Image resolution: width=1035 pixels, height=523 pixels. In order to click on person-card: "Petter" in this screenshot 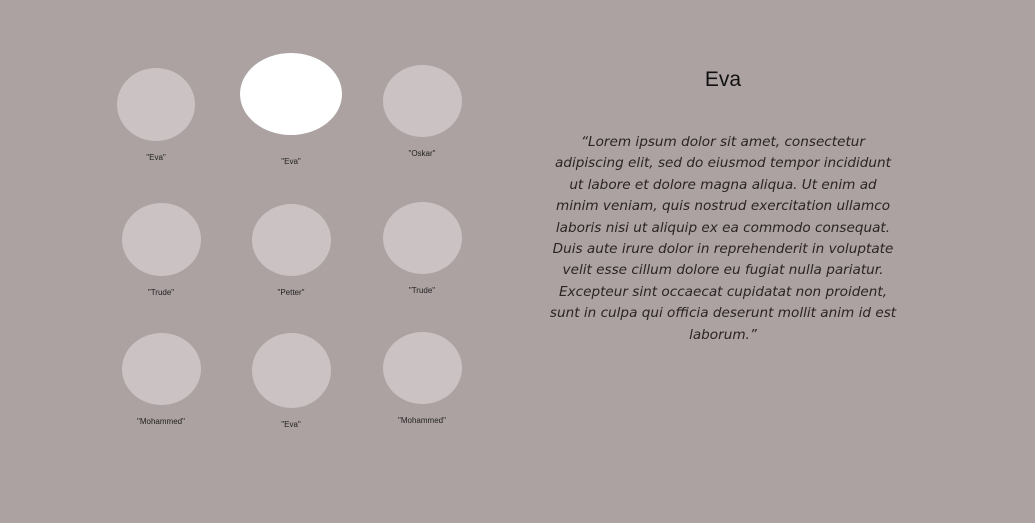, I will do `click(291, 250)`.